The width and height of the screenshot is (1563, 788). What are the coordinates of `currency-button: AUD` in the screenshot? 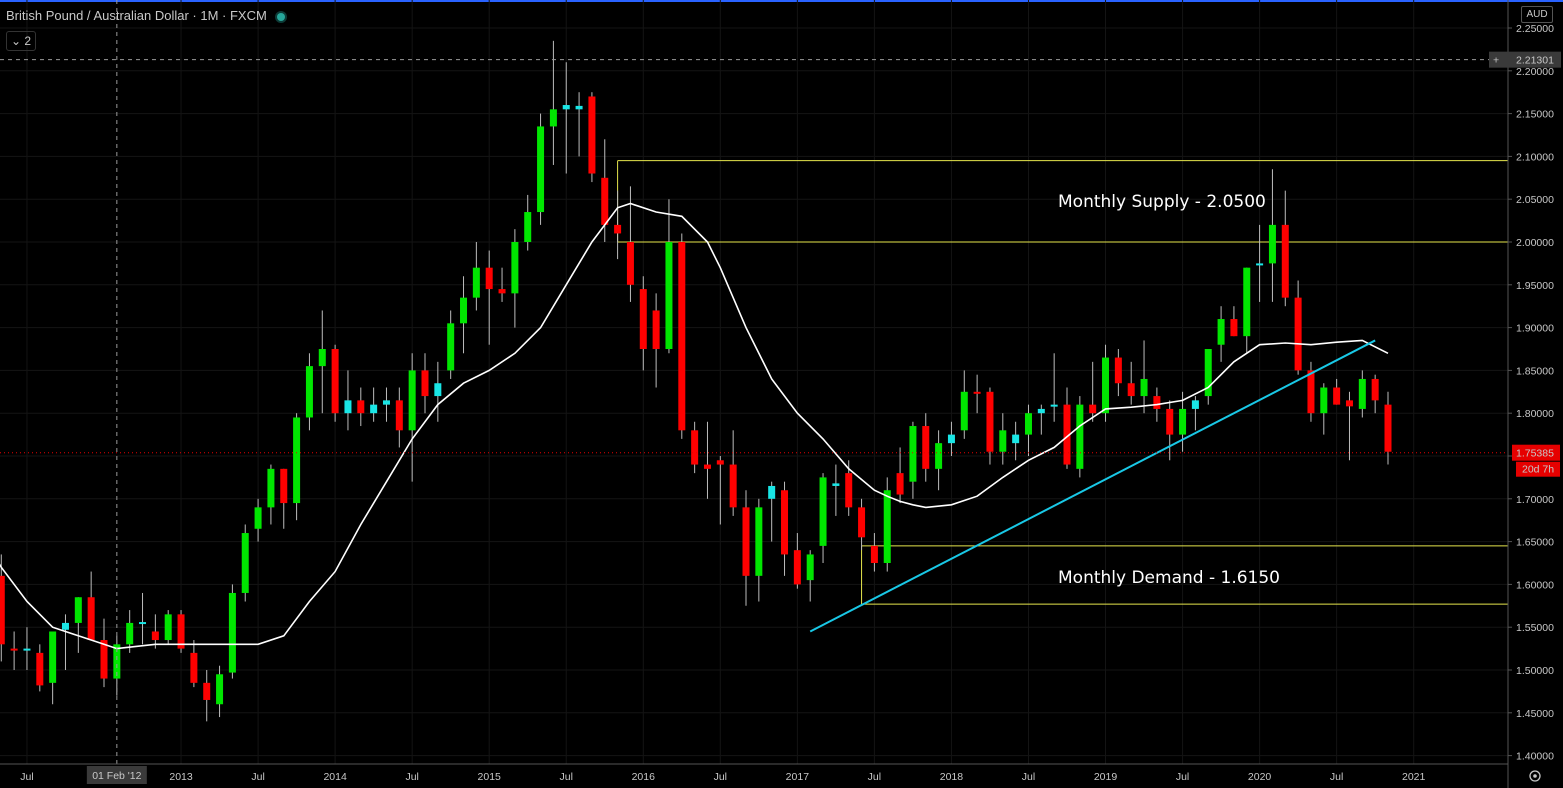 It's located at (1537, 14).